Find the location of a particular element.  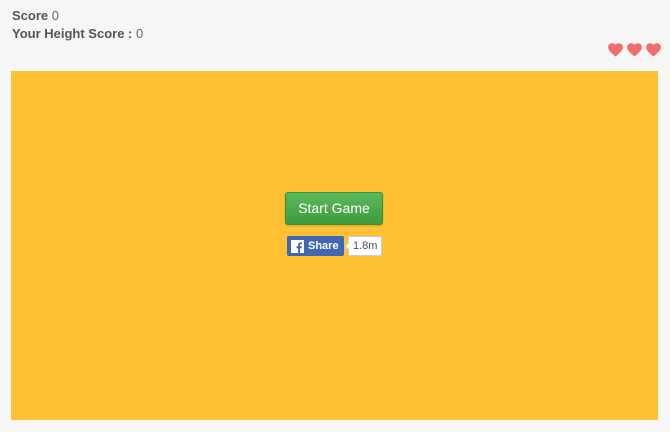

score-value: 0 is located at coordinates (55, 15).